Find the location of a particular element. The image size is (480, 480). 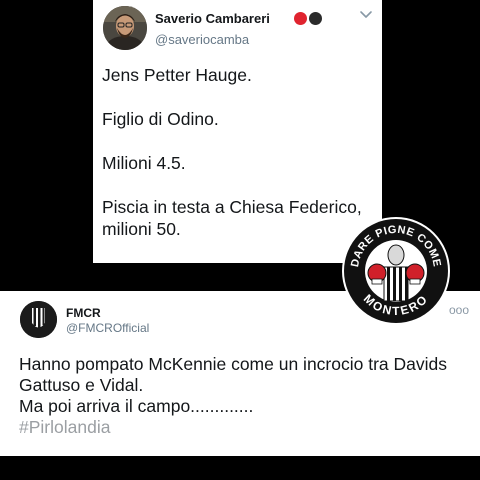

chevron-down-icon is located at coordinates (366, 15).